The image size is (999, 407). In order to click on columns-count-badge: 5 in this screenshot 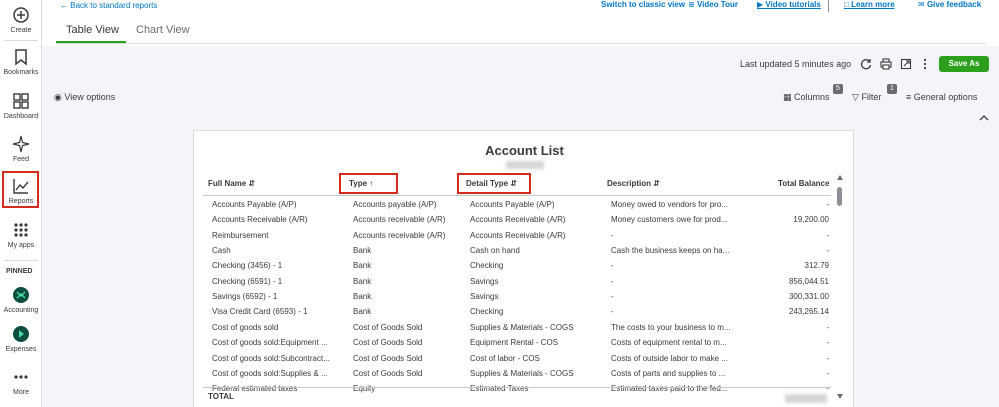, I will do `click(838, 89)`.